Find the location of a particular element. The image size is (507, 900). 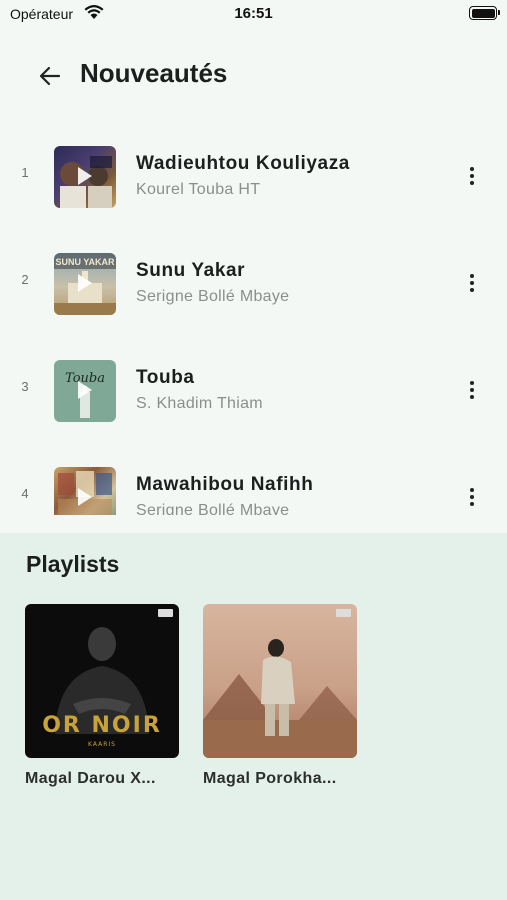

track-artwork: Touba is located at coordinates (85, 391).